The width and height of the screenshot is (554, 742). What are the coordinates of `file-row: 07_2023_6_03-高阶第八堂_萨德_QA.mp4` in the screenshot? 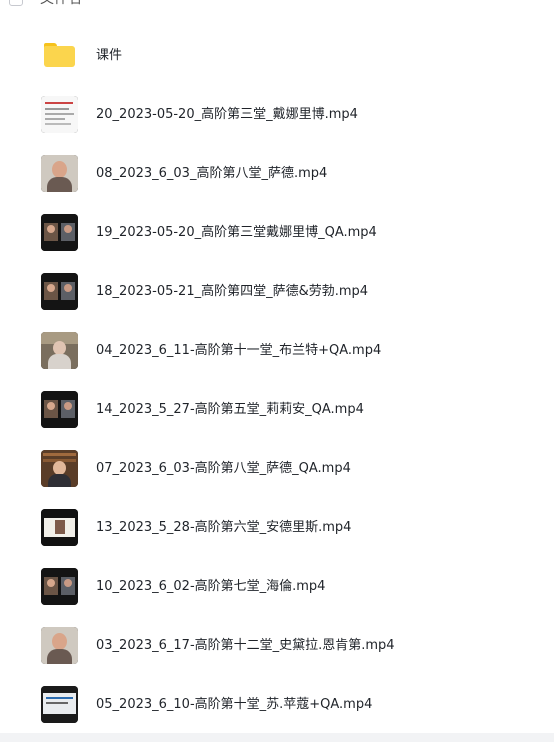 It's located at (277, 468).